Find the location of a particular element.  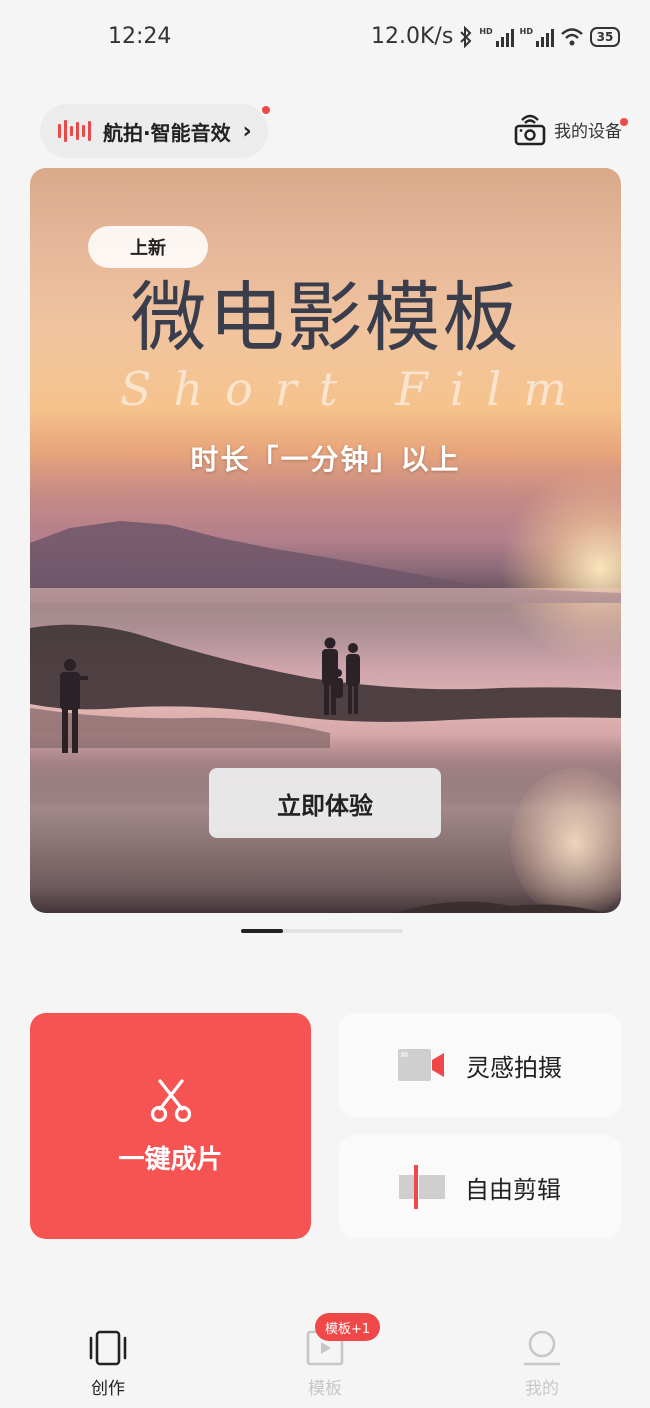

inspiration-shoot-button: 灵感拍摄 is located at coordinates (480, 1065).